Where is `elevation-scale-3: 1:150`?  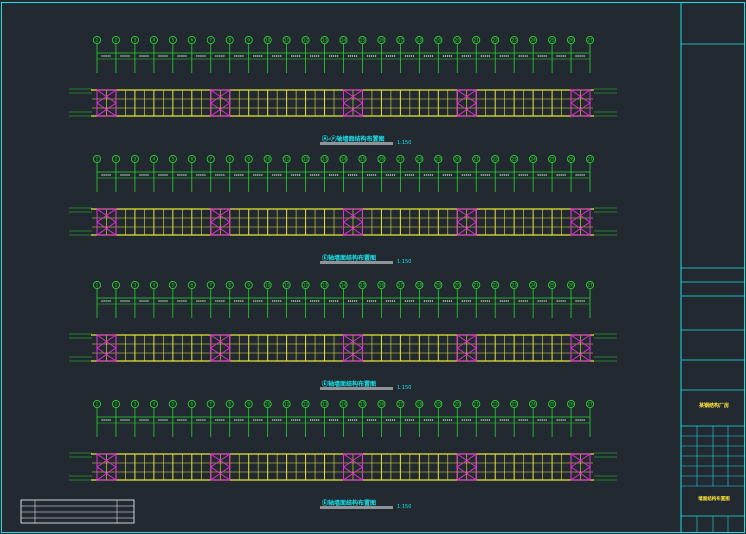
elevation-scale-3: 1:150 is located at coordinates (404, 388).